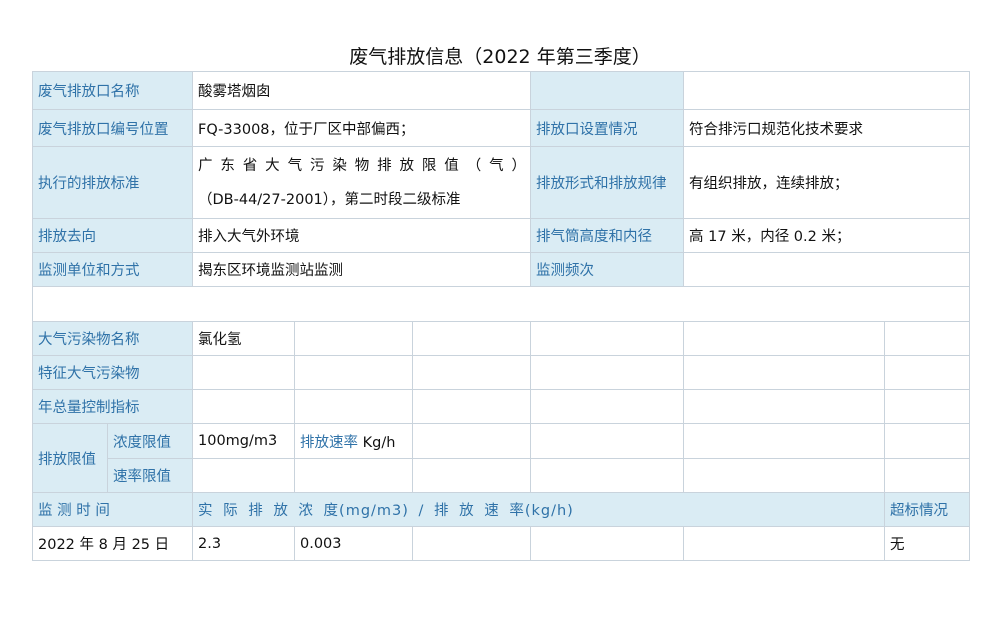 The width and height of the screenshot is (1000, 622). Describe the element at coordinates (112, 543) in the screenshot. I see `monitor-date: 2022 年 8 月 25 日` at that location.